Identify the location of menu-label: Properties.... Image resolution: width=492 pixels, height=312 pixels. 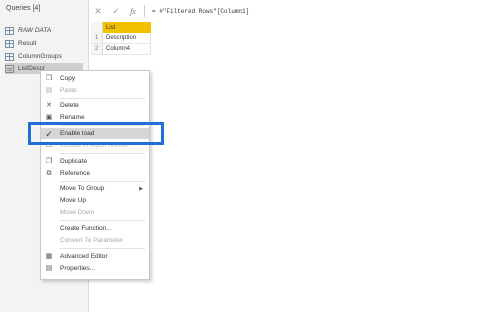
(78, 268).